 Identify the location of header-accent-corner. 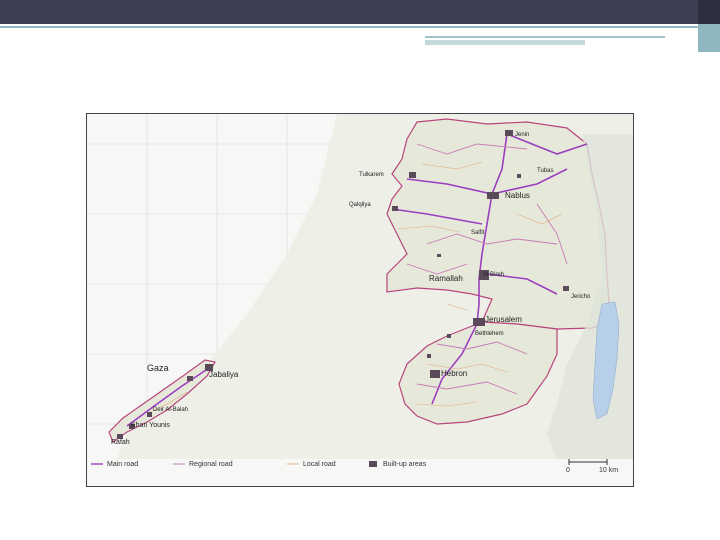
(709, 38).